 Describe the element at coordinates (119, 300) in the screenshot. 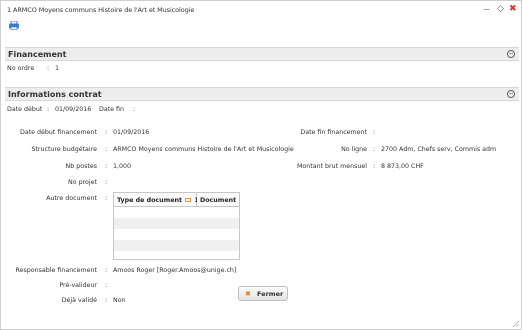

I see `deja-valide-value: Non` at that location.